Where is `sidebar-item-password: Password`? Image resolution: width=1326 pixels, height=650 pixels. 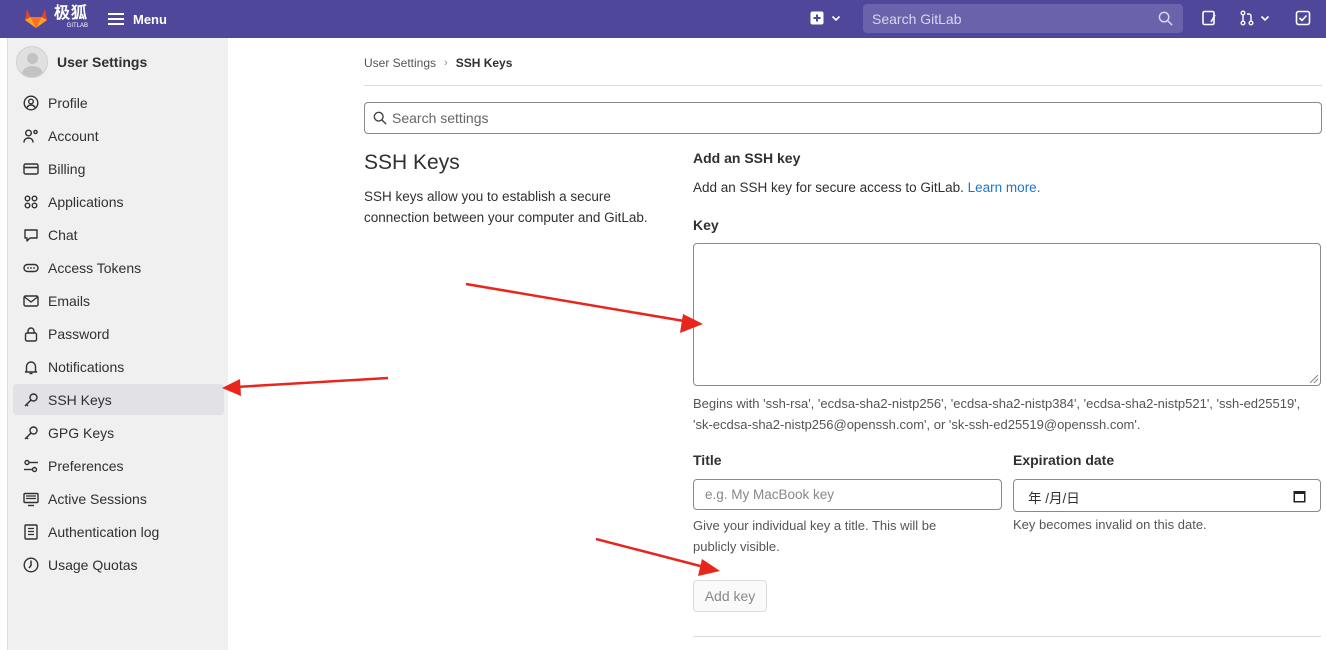 sidebar-item-password: Password is located at coordinates (118, 333).